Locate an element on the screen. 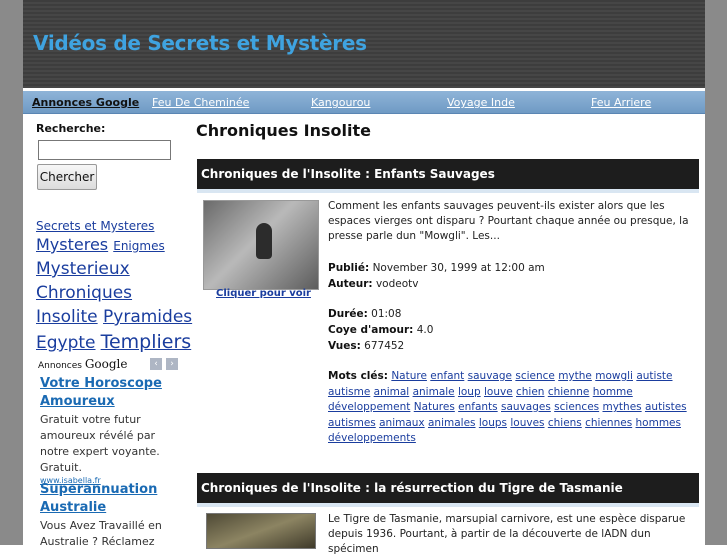 The width and height of the screenshot is (727, 557). keyword-link: homme is located at coordinates (613, 392).